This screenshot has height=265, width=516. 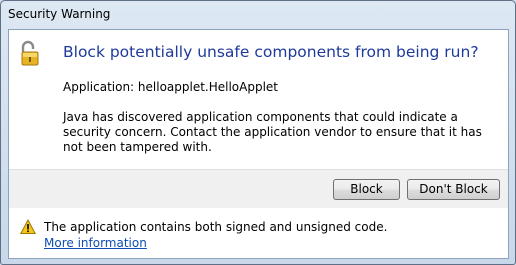 What do you see at coordinates (28, 226) in the screenshot?
I see `warning-icon` at bounding box center [28, 226].